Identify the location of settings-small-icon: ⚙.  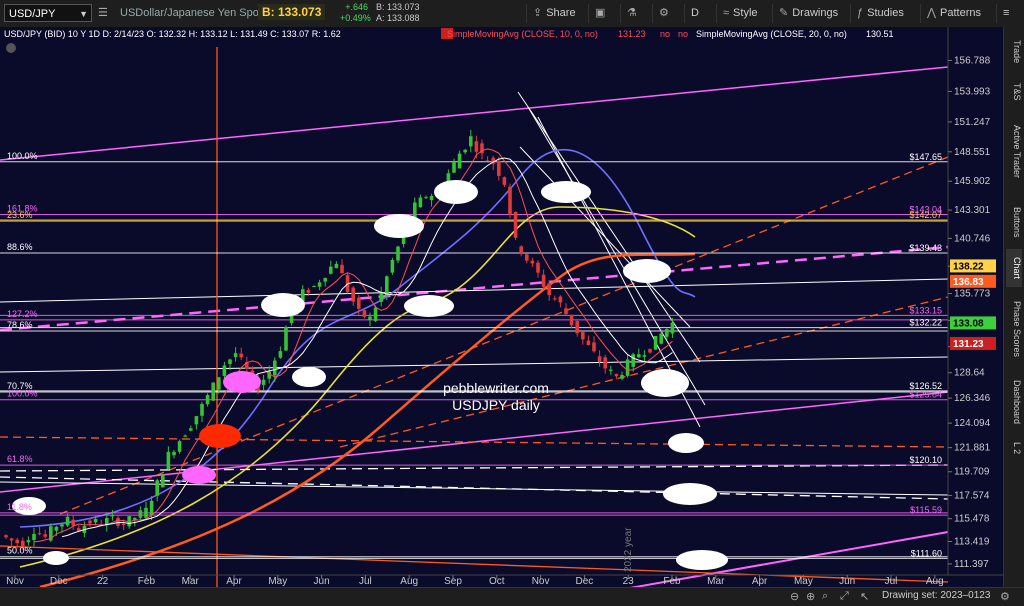
(1005, 596).